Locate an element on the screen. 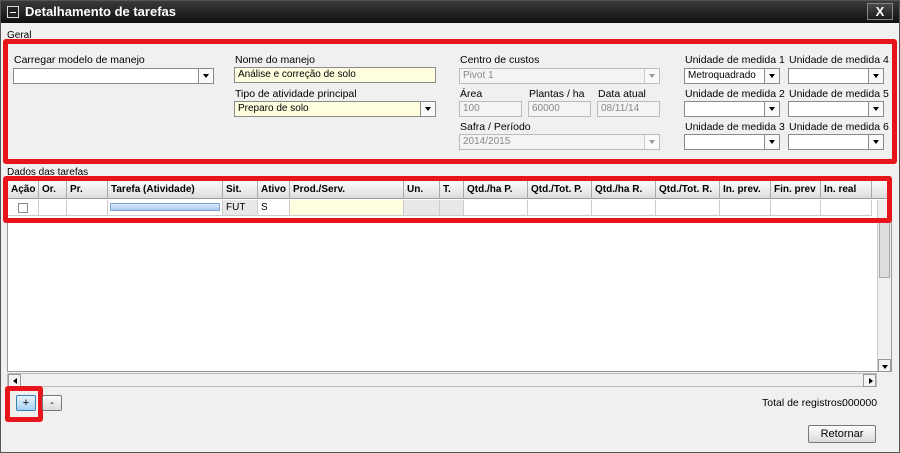 The width and height of the screenshot is (900, 453). safra-value: 2014/2015 is located at coordinates (487, 141).